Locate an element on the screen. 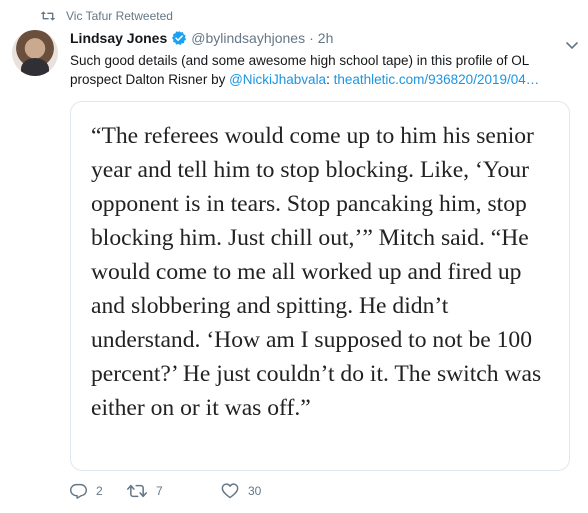  reply-count: 2 is located at coordinates (99, 491).